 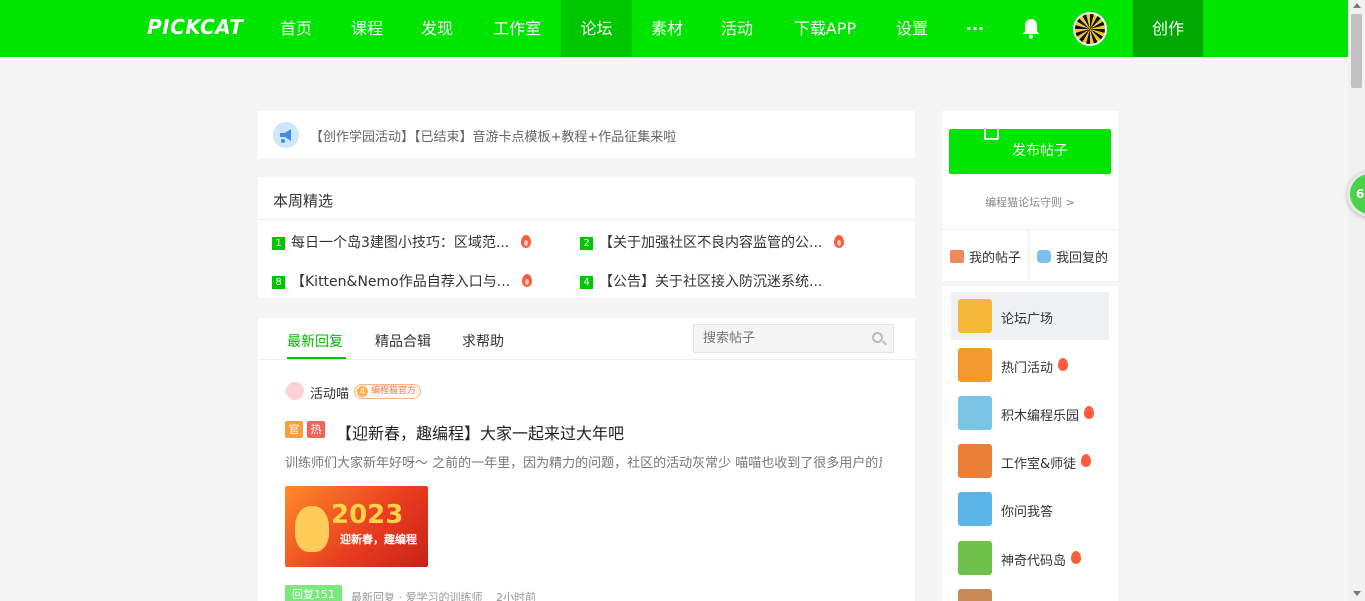 What do you see at coordinates (483, 341) in the screenshot?
I see `tab-help: 求帮助` at bounding box center [483, 341].